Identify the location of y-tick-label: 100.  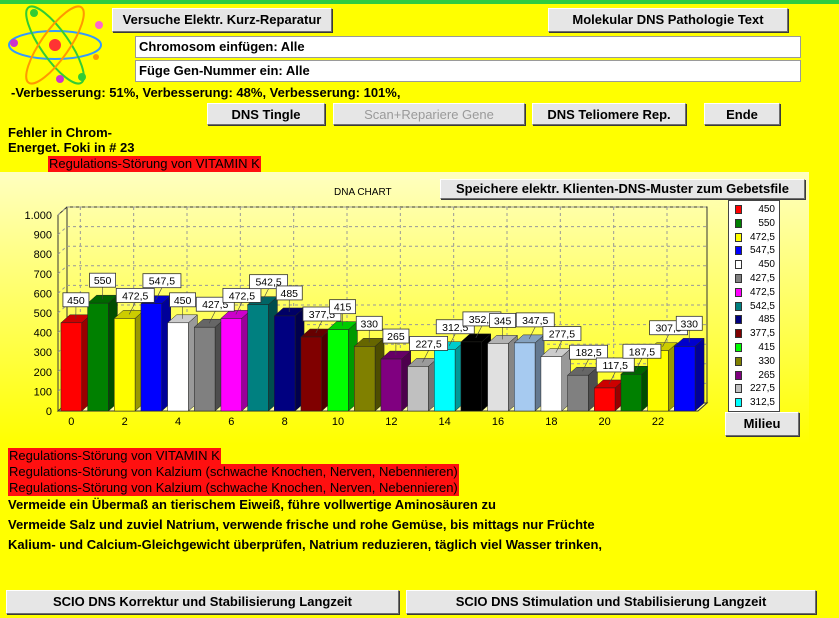
(43, 392).